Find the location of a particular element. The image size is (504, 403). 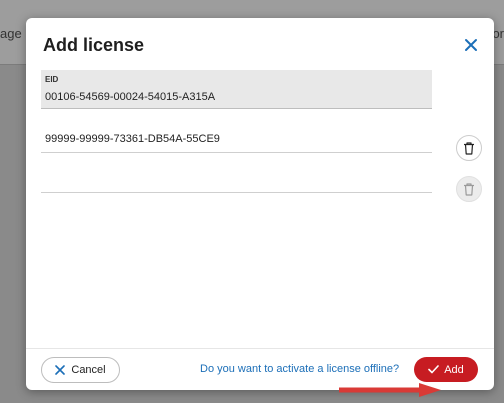

annotation-arrow-icon is located at coordinates (390, 390).